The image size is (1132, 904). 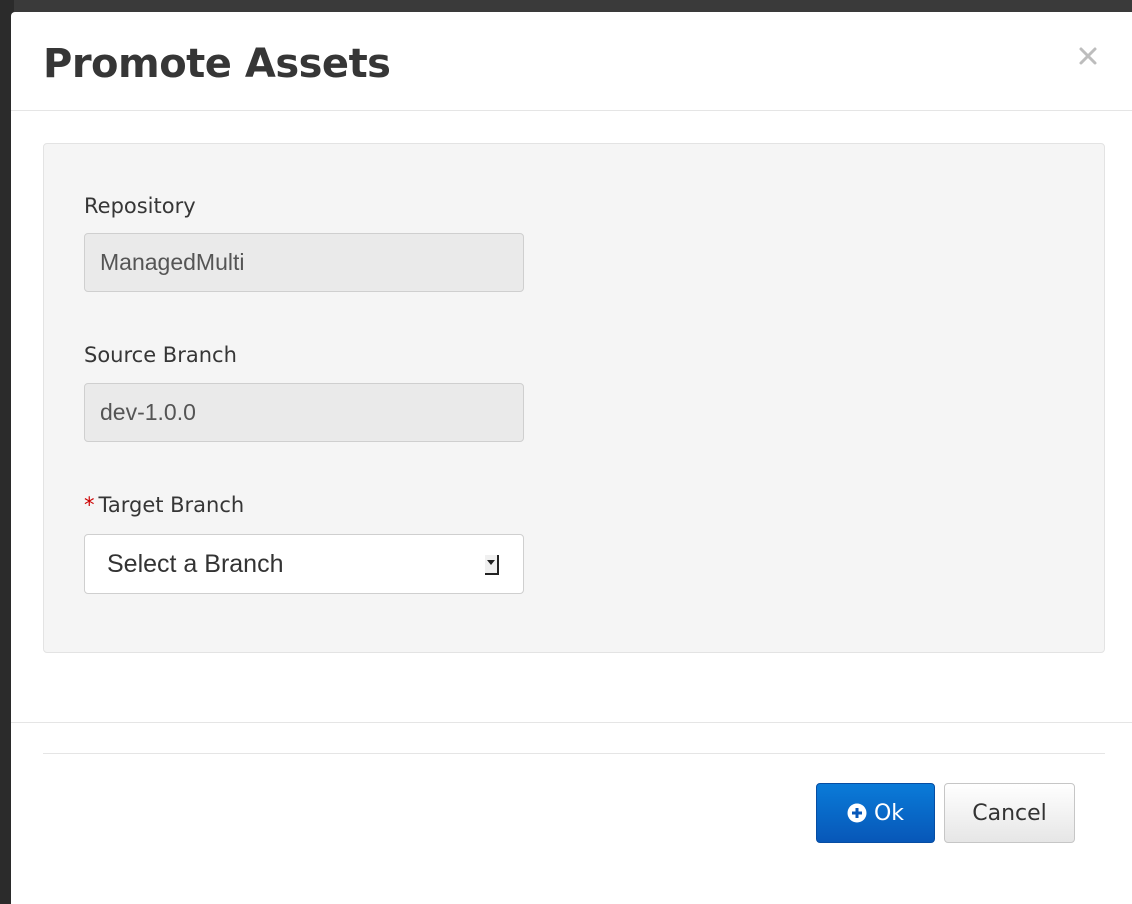 I want to click on source-branch-field, so click(x=304, y=412).